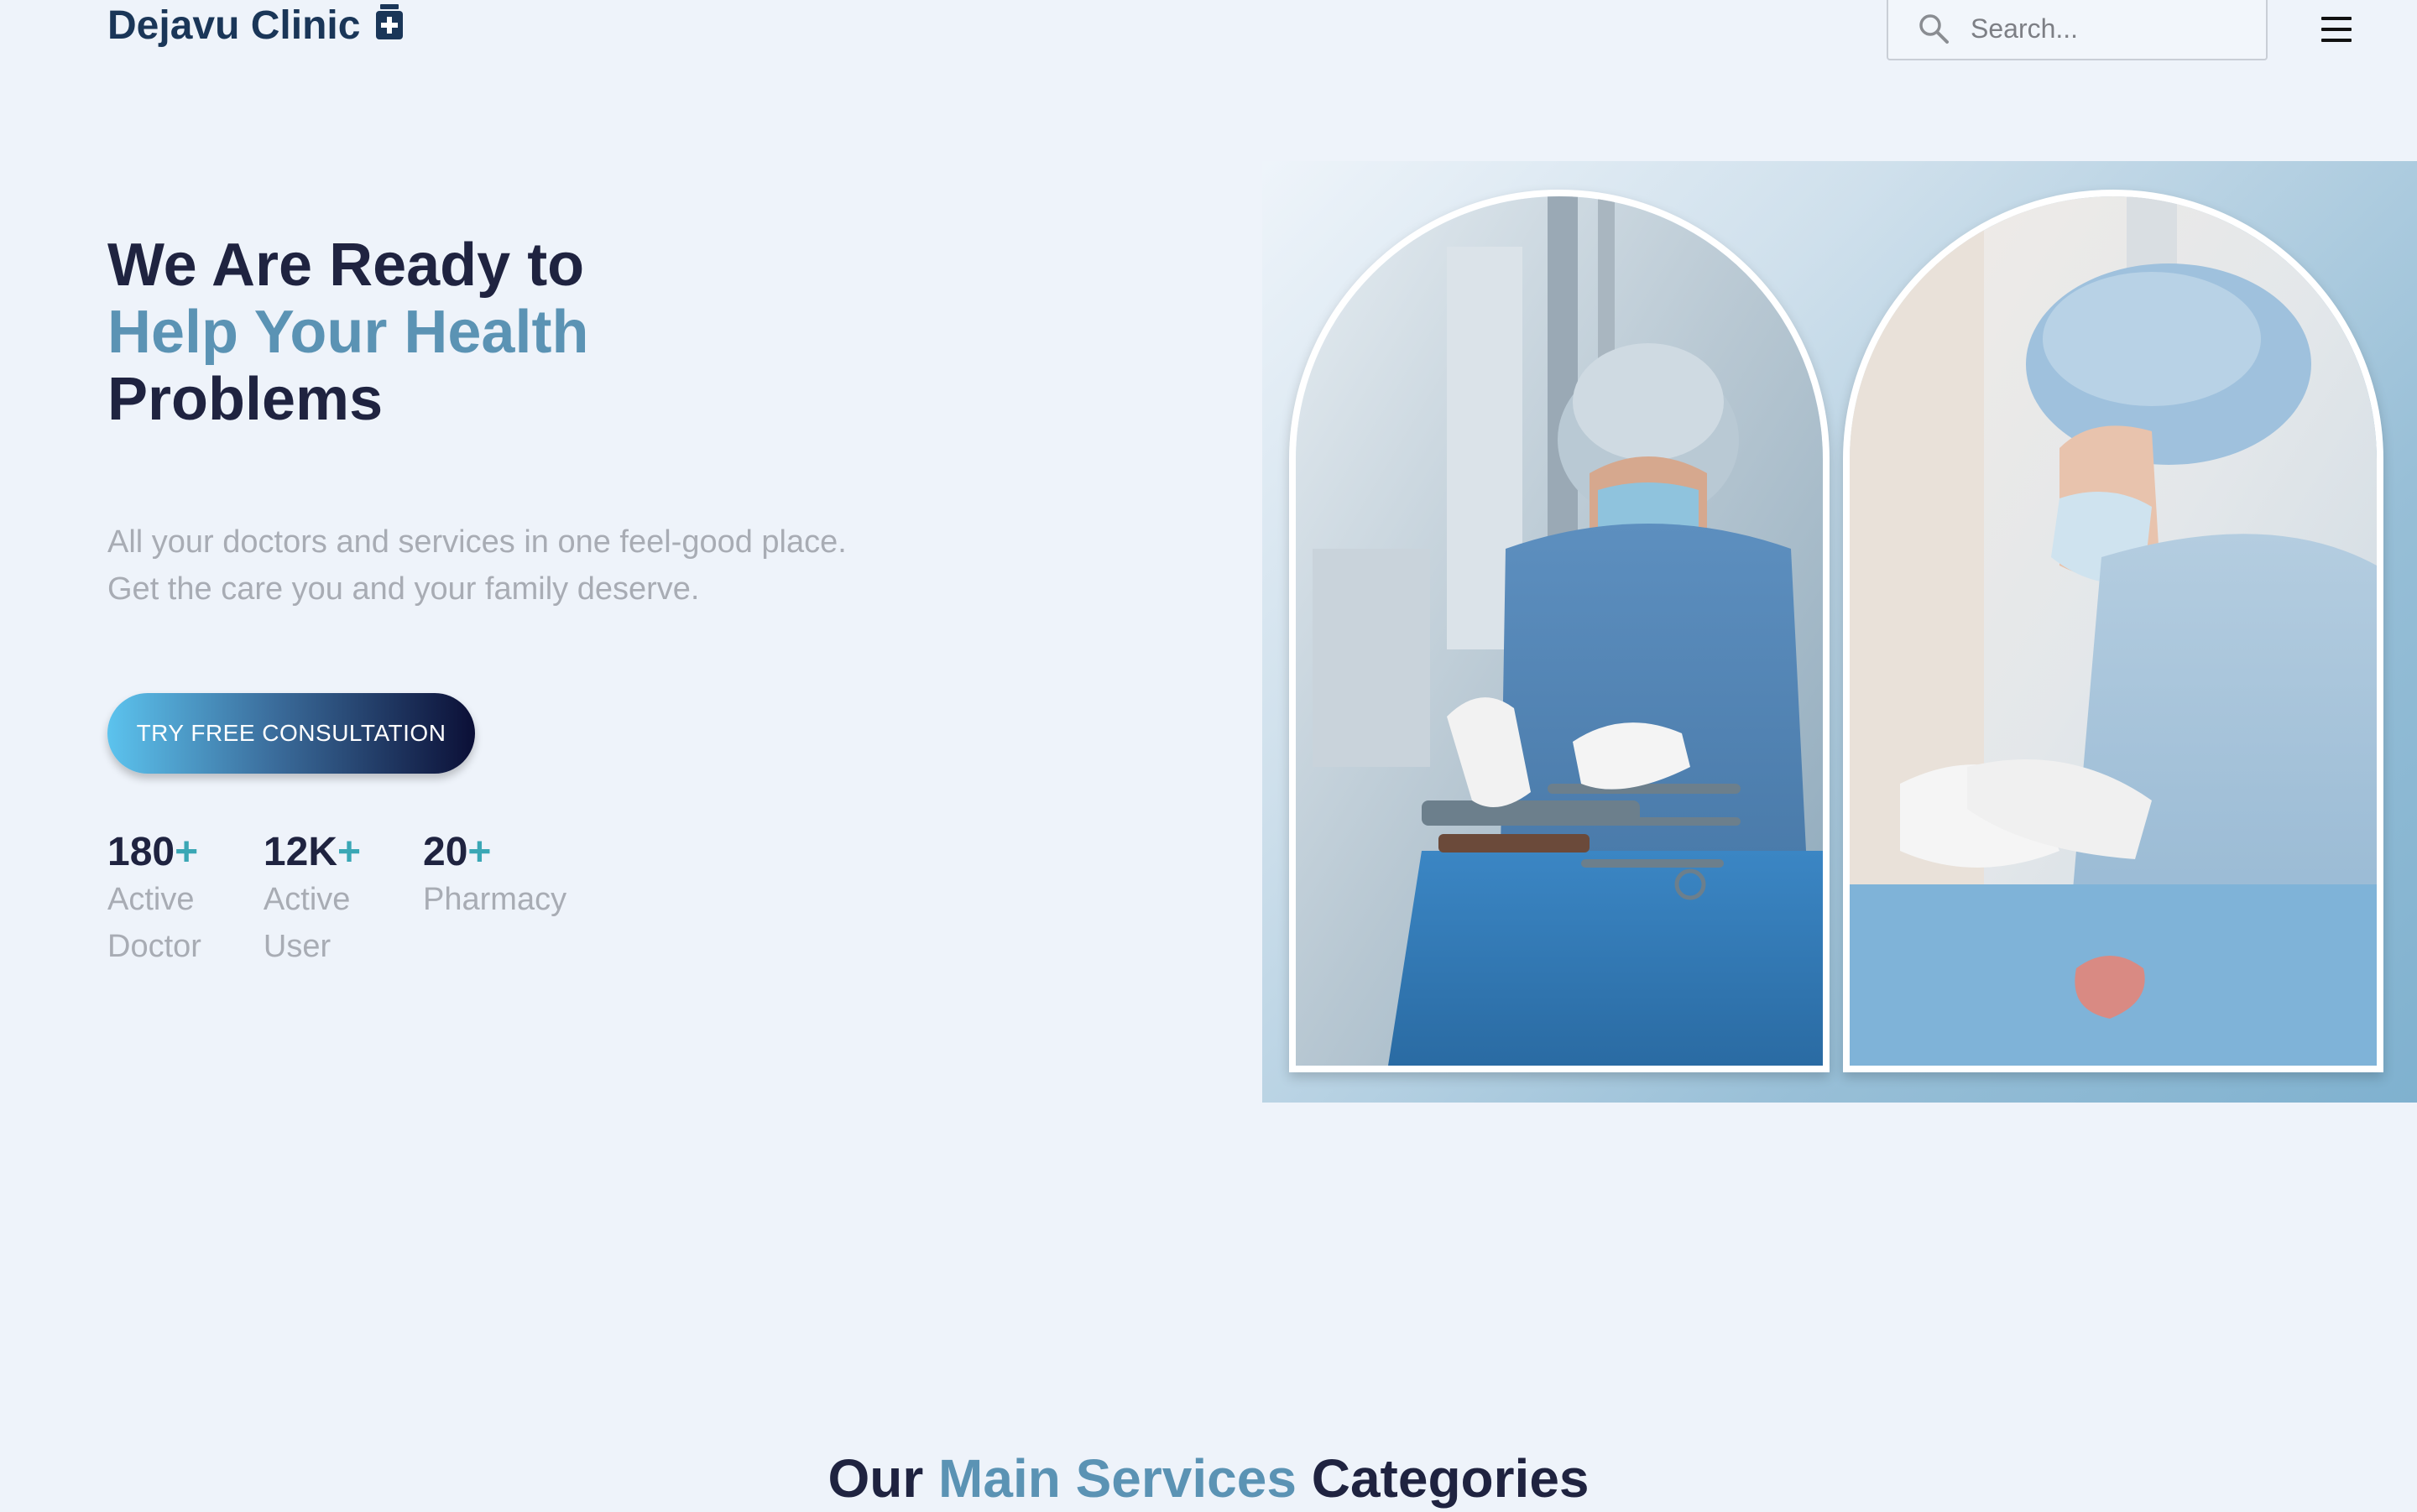 This screenshot has width=2417, height=1512. What do you see at coordinates (875, 1478) in the screenshot?
I see `section-title-prefix: Our` at bounding box center [875, 1478].